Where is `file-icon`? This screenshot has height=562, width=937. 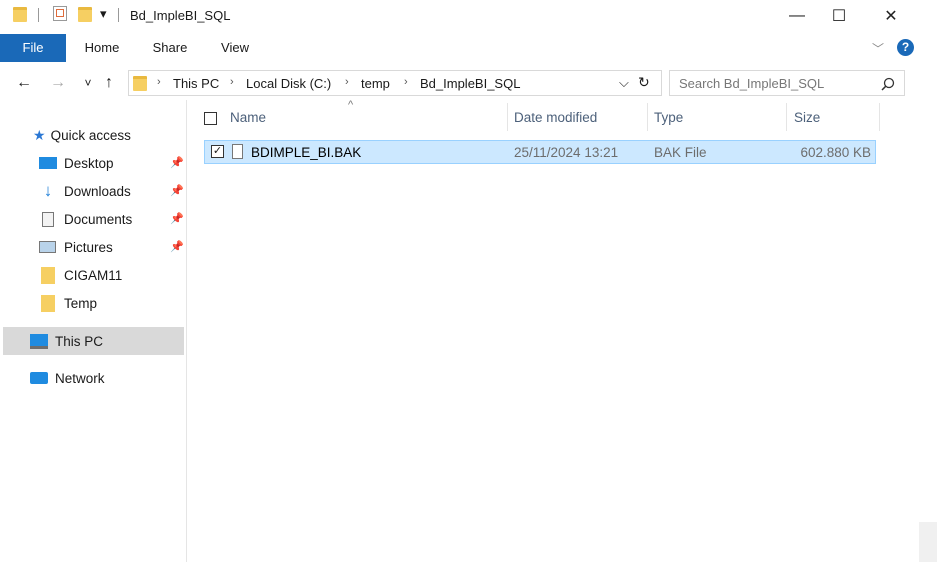
file-icon is located at coordinates (237, 151).